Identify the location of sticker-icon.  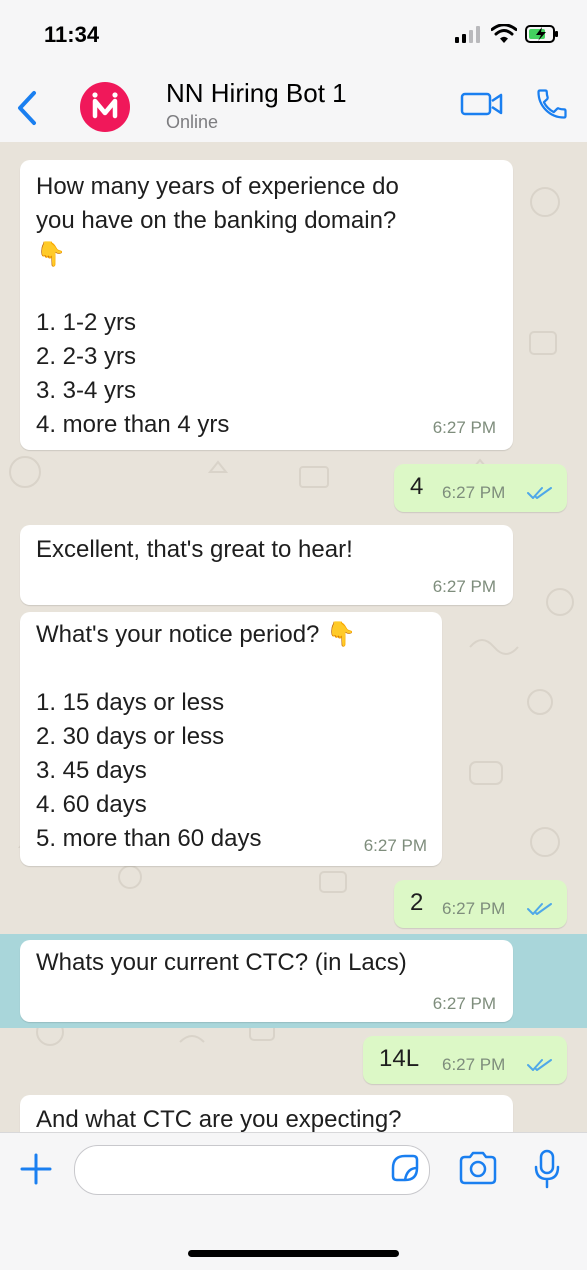
(405, 1168).